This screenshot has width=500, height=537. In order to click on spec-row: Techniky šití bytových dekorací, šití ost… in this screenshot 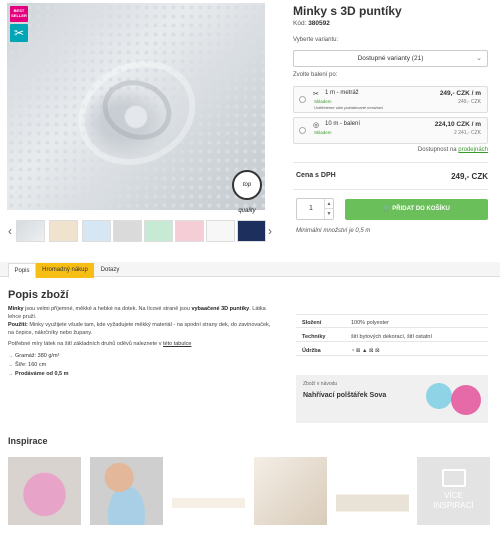, I will do `click(392, 337)`.